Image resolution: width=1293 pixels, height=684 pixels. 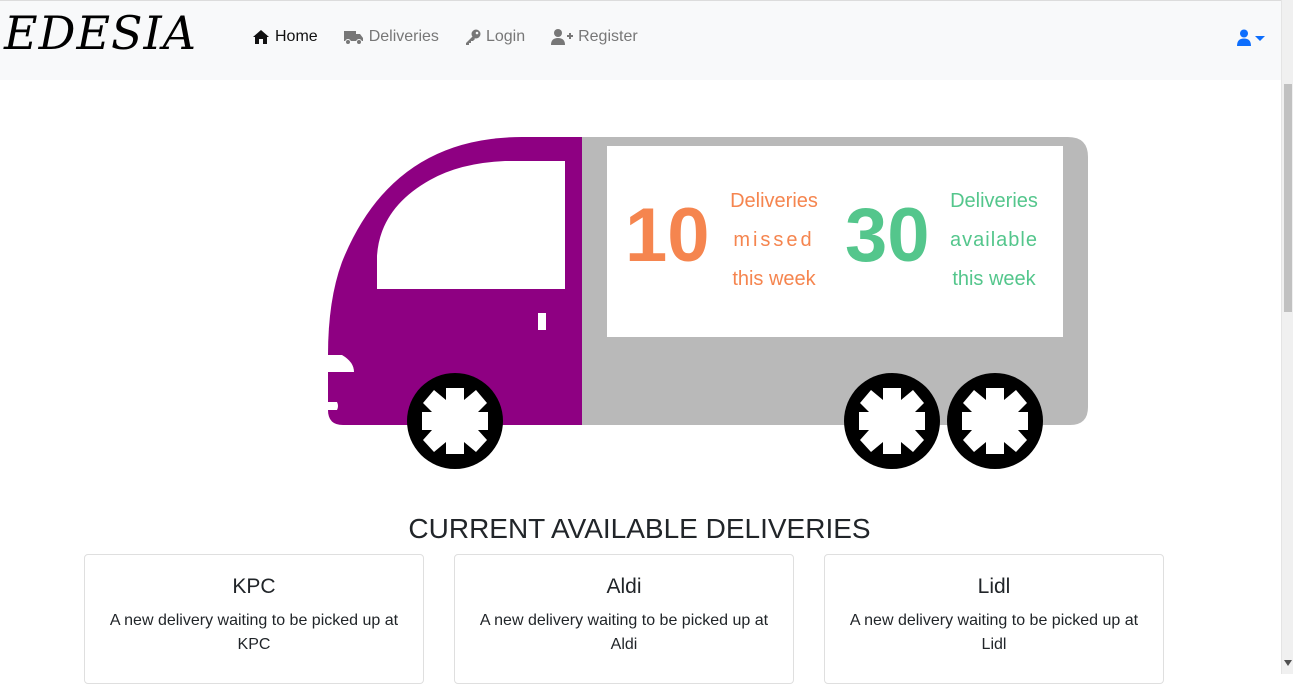 I want to click on page-scrollbar, so click(x=1287, y=337).